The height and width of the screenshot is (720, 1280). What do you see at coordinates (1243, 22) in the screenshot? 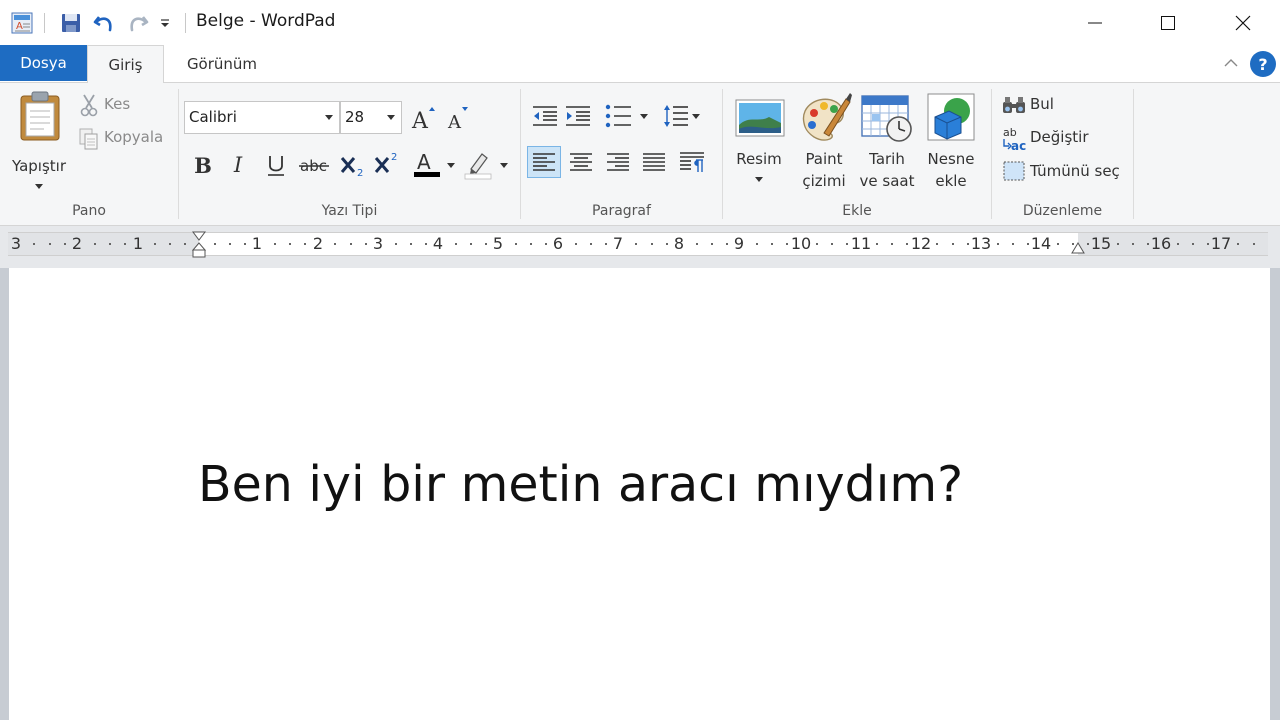
I see `close-button` at bounding box center [1243, 22].